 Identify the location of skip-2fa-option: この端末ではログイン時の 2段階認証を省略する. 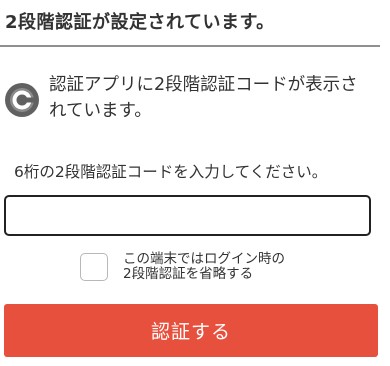
(220, 269).